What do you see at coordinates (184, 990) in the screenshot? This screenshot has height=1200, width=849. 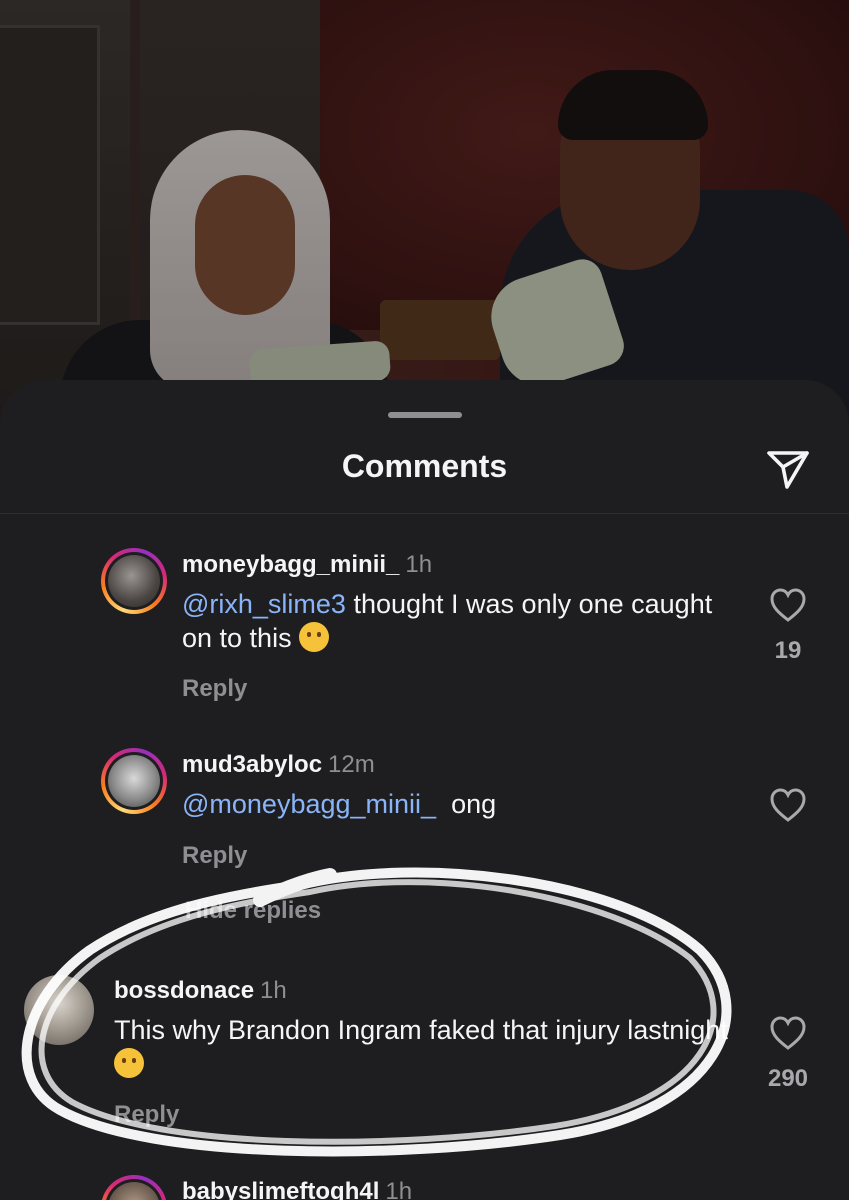 I see `comment-username: bossdonace` at bounding box center [184, 990].